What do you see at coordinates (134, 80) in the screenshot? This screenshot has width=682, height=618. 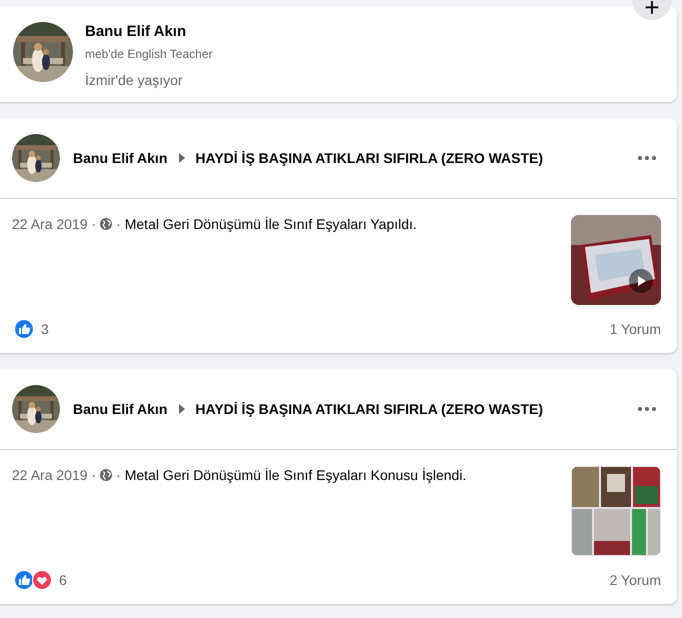 I see `location-text: İzmir'de yaşıyor` at bounding box center [134, 80].